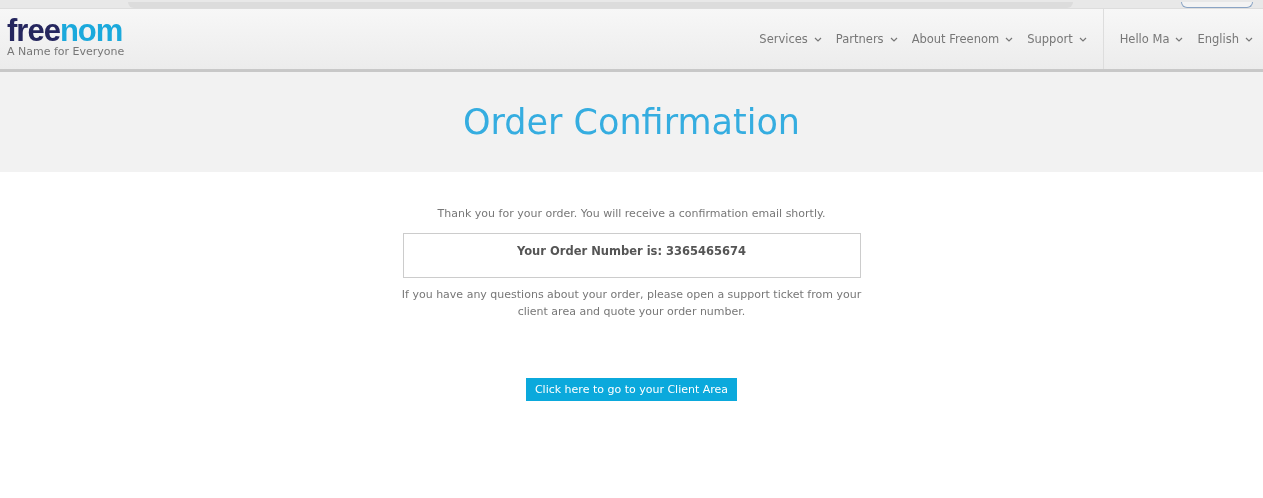  Describe the element at coordinates (1057, 39) in the screenshot. I see `nav-menu-item: Support` at that location.